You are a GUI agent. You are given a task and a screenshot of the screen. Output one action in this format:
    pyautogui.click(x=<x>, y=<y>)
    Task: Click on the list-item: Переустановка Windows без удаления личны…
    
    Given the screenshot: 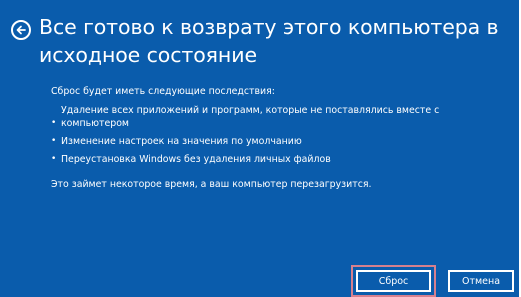 What is the action you would take?
    pyautogui.click(x=278, y=159)
    